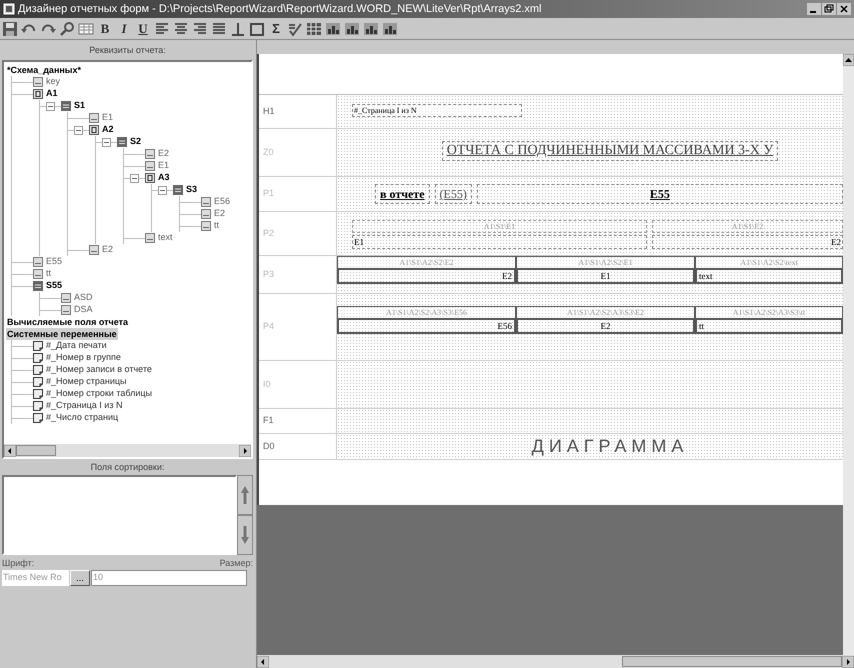  I want to click on field-box: E55, so click(659, 194).